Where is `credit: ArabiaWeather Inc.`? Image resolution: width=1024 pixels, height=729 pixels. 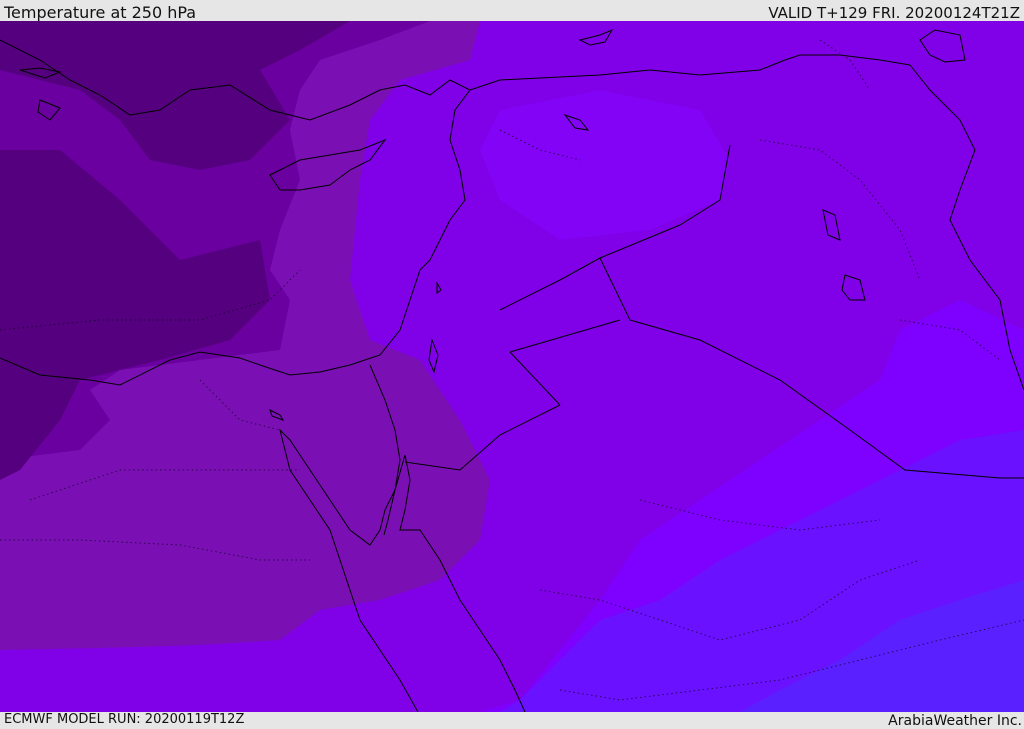 credit: ArabiaWeather Inc. is located at coordinates (955, 721).